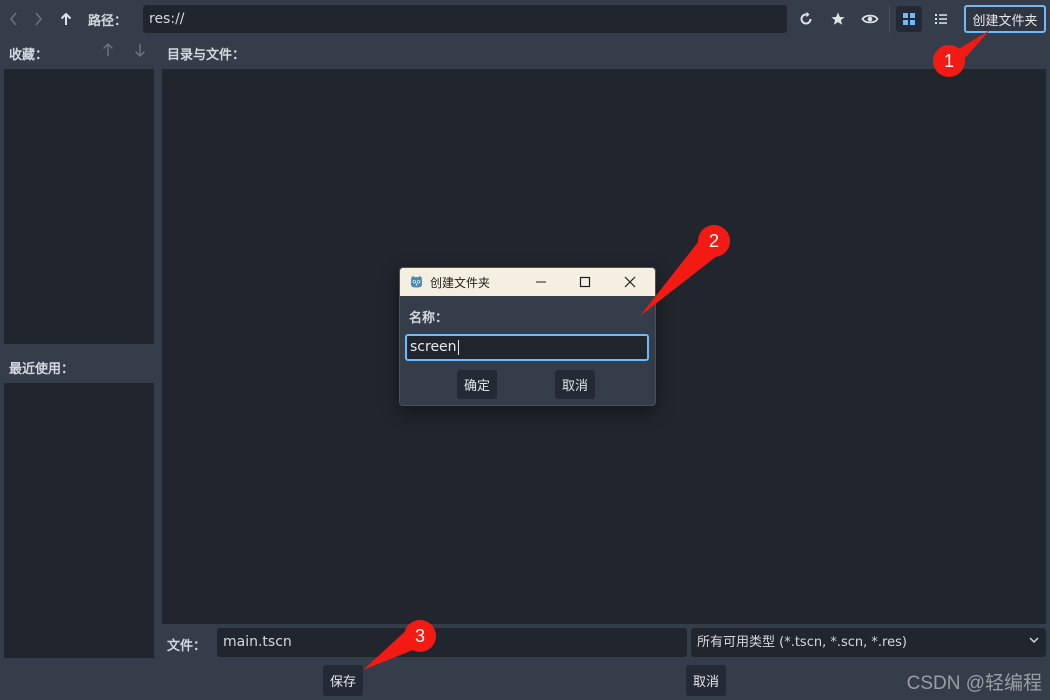 The height and width of the screenshot is (700, 1050). I want to click on annotation-badge-1: 1, so click(949, 61).